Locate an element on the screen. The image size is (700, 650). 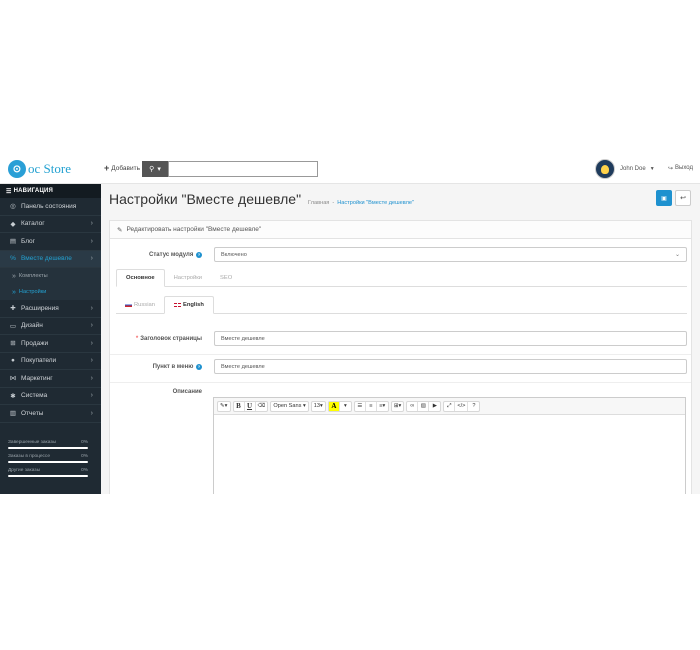
sidebar-item-0: ◎ Панель состояния is located at coordinates (50, 207).